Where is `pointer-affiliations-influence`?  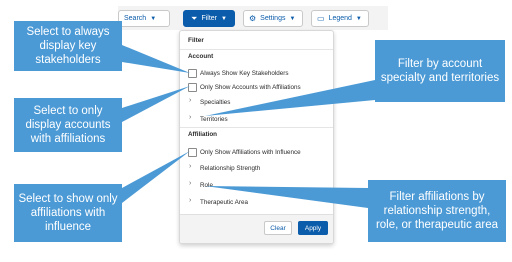 pointer-affiliations-influence is located at coordinates (156, 177).